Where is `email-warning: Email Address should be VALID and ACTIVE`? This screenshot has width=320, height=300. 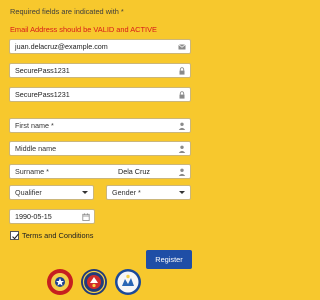 email-warning: Email Address should be VALID and ACTIVE is located at coordinates (83, 29).